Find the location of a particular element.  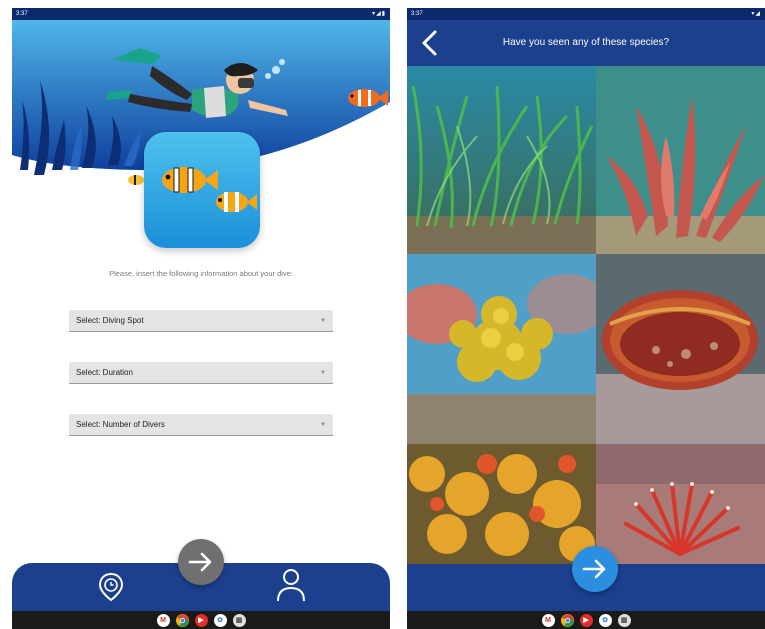

species-tile-yellow-sponge is located at coordinates (501, 349).